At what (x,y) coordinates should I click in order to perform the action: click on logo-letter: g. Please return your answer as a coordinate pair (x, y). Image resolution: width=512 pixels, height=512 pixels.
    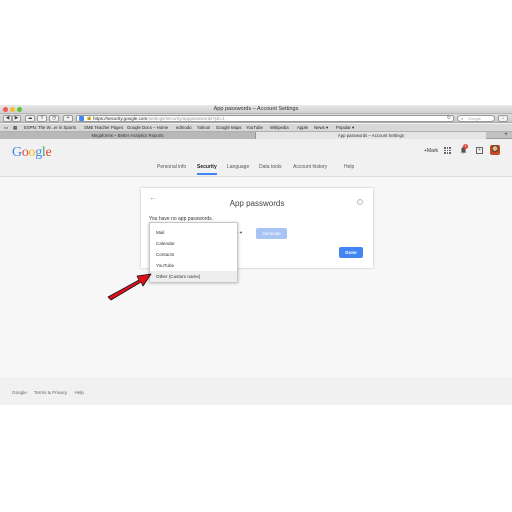
    Looking at the image, I should click on (38, 152).